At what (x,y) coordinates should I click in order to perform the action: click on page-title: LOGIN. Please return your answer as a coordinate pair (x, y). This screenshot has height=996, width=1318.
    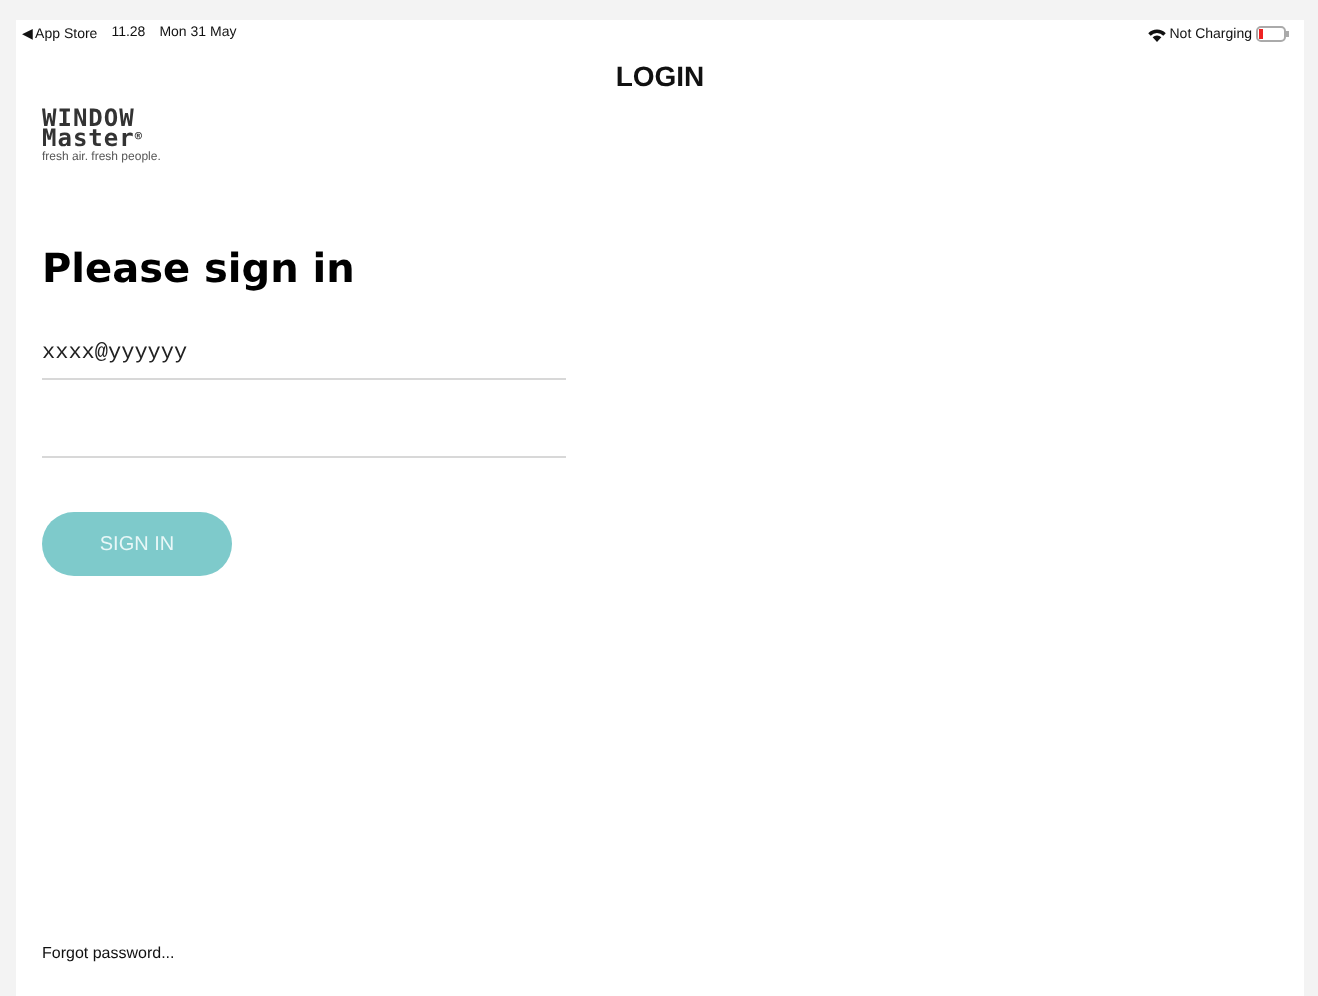
    Looking at the image, I should click on (660, 76).